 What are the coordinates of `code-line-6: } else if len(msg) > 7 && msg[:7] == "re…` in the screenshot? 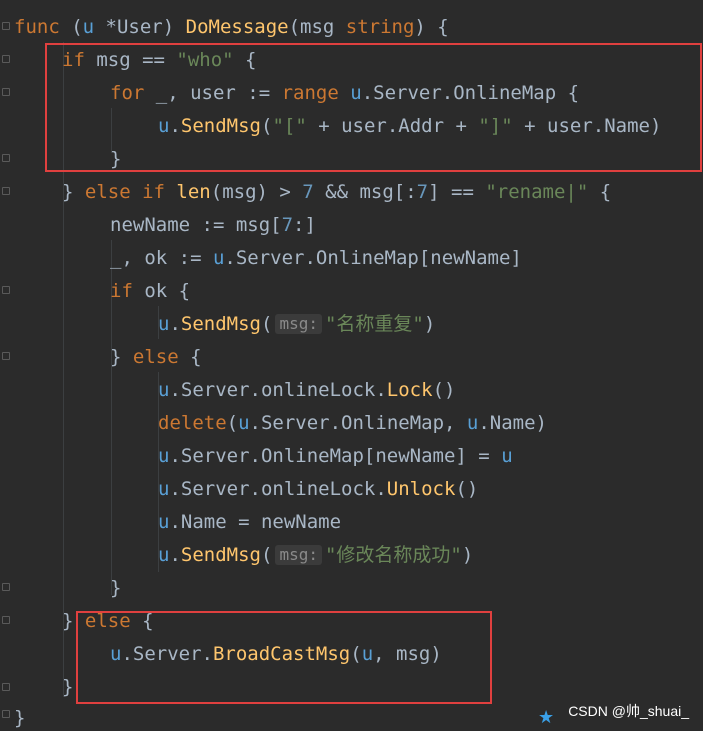 It's located at (336, 192).